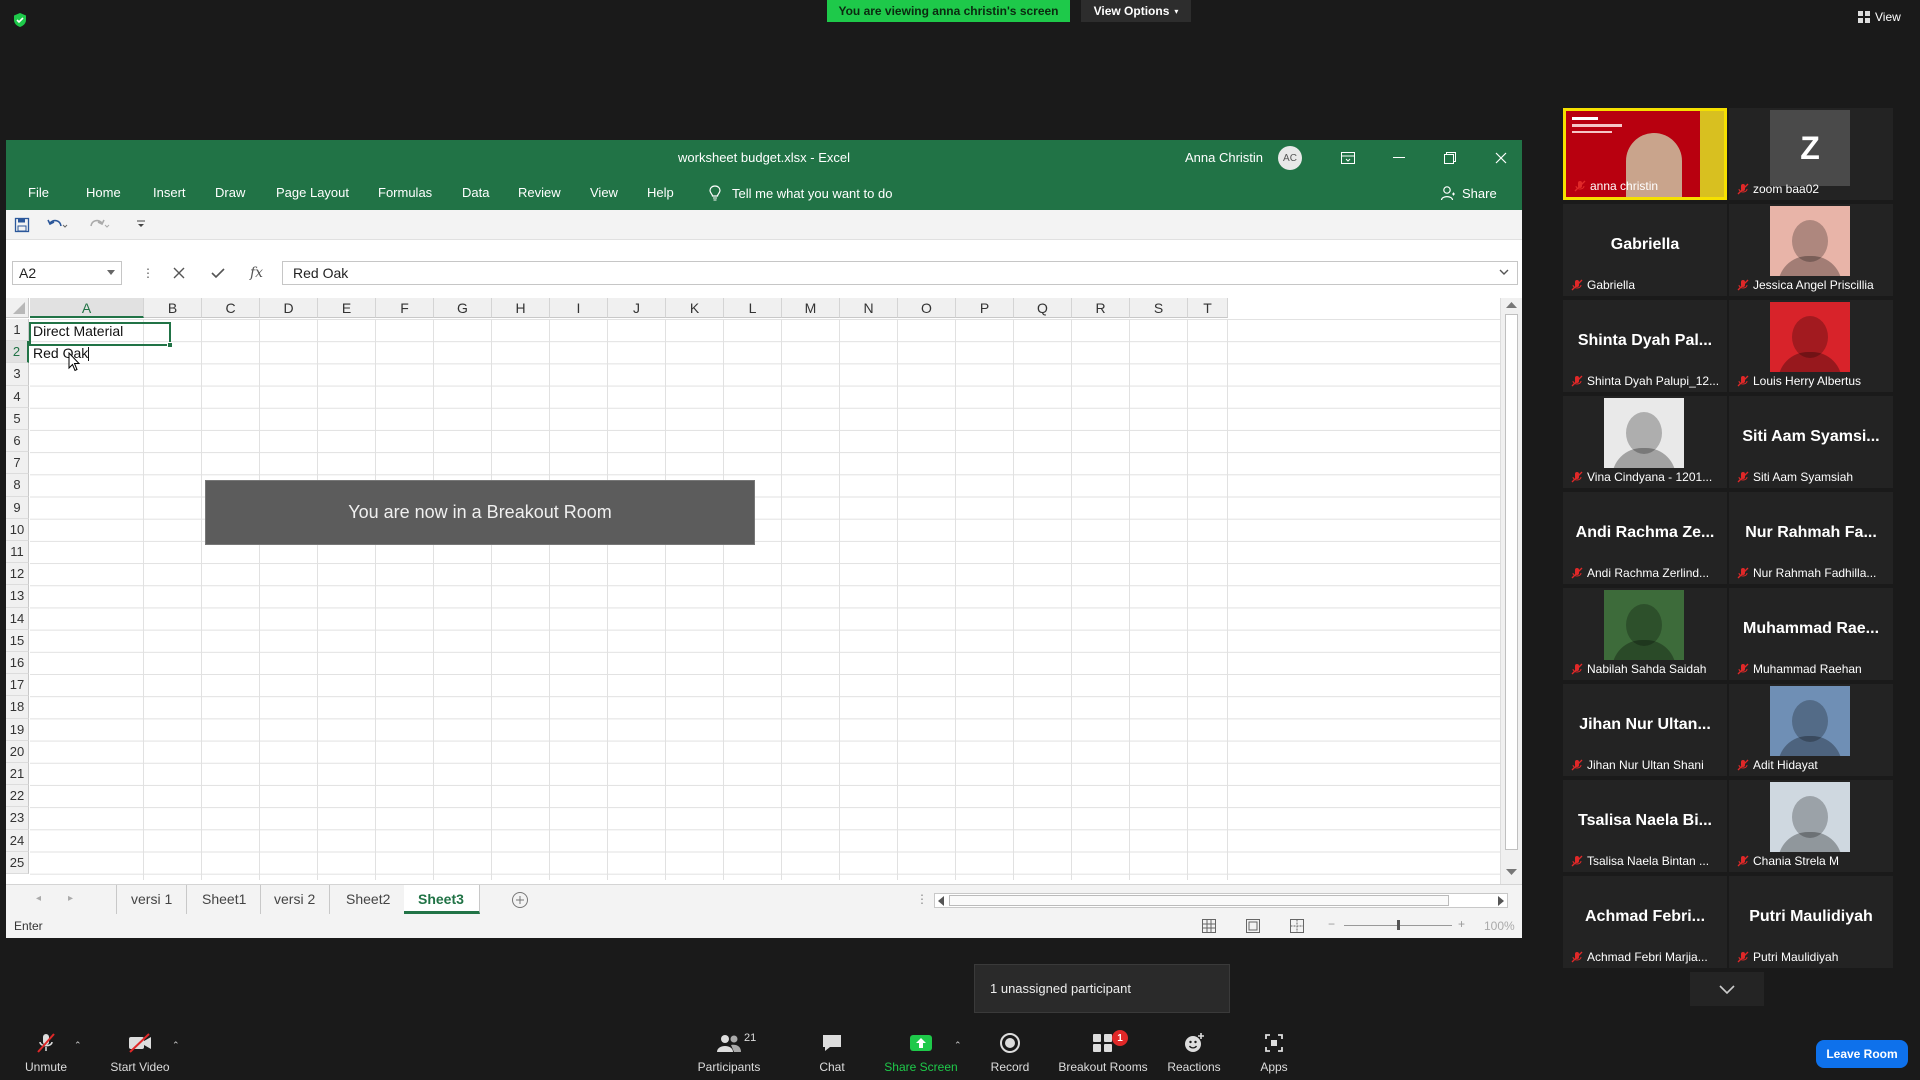  What do you see at coordinates (1499, 926) in the screenshot?
I see `zoom-level: 100%` at bounding box center [1499, 926].